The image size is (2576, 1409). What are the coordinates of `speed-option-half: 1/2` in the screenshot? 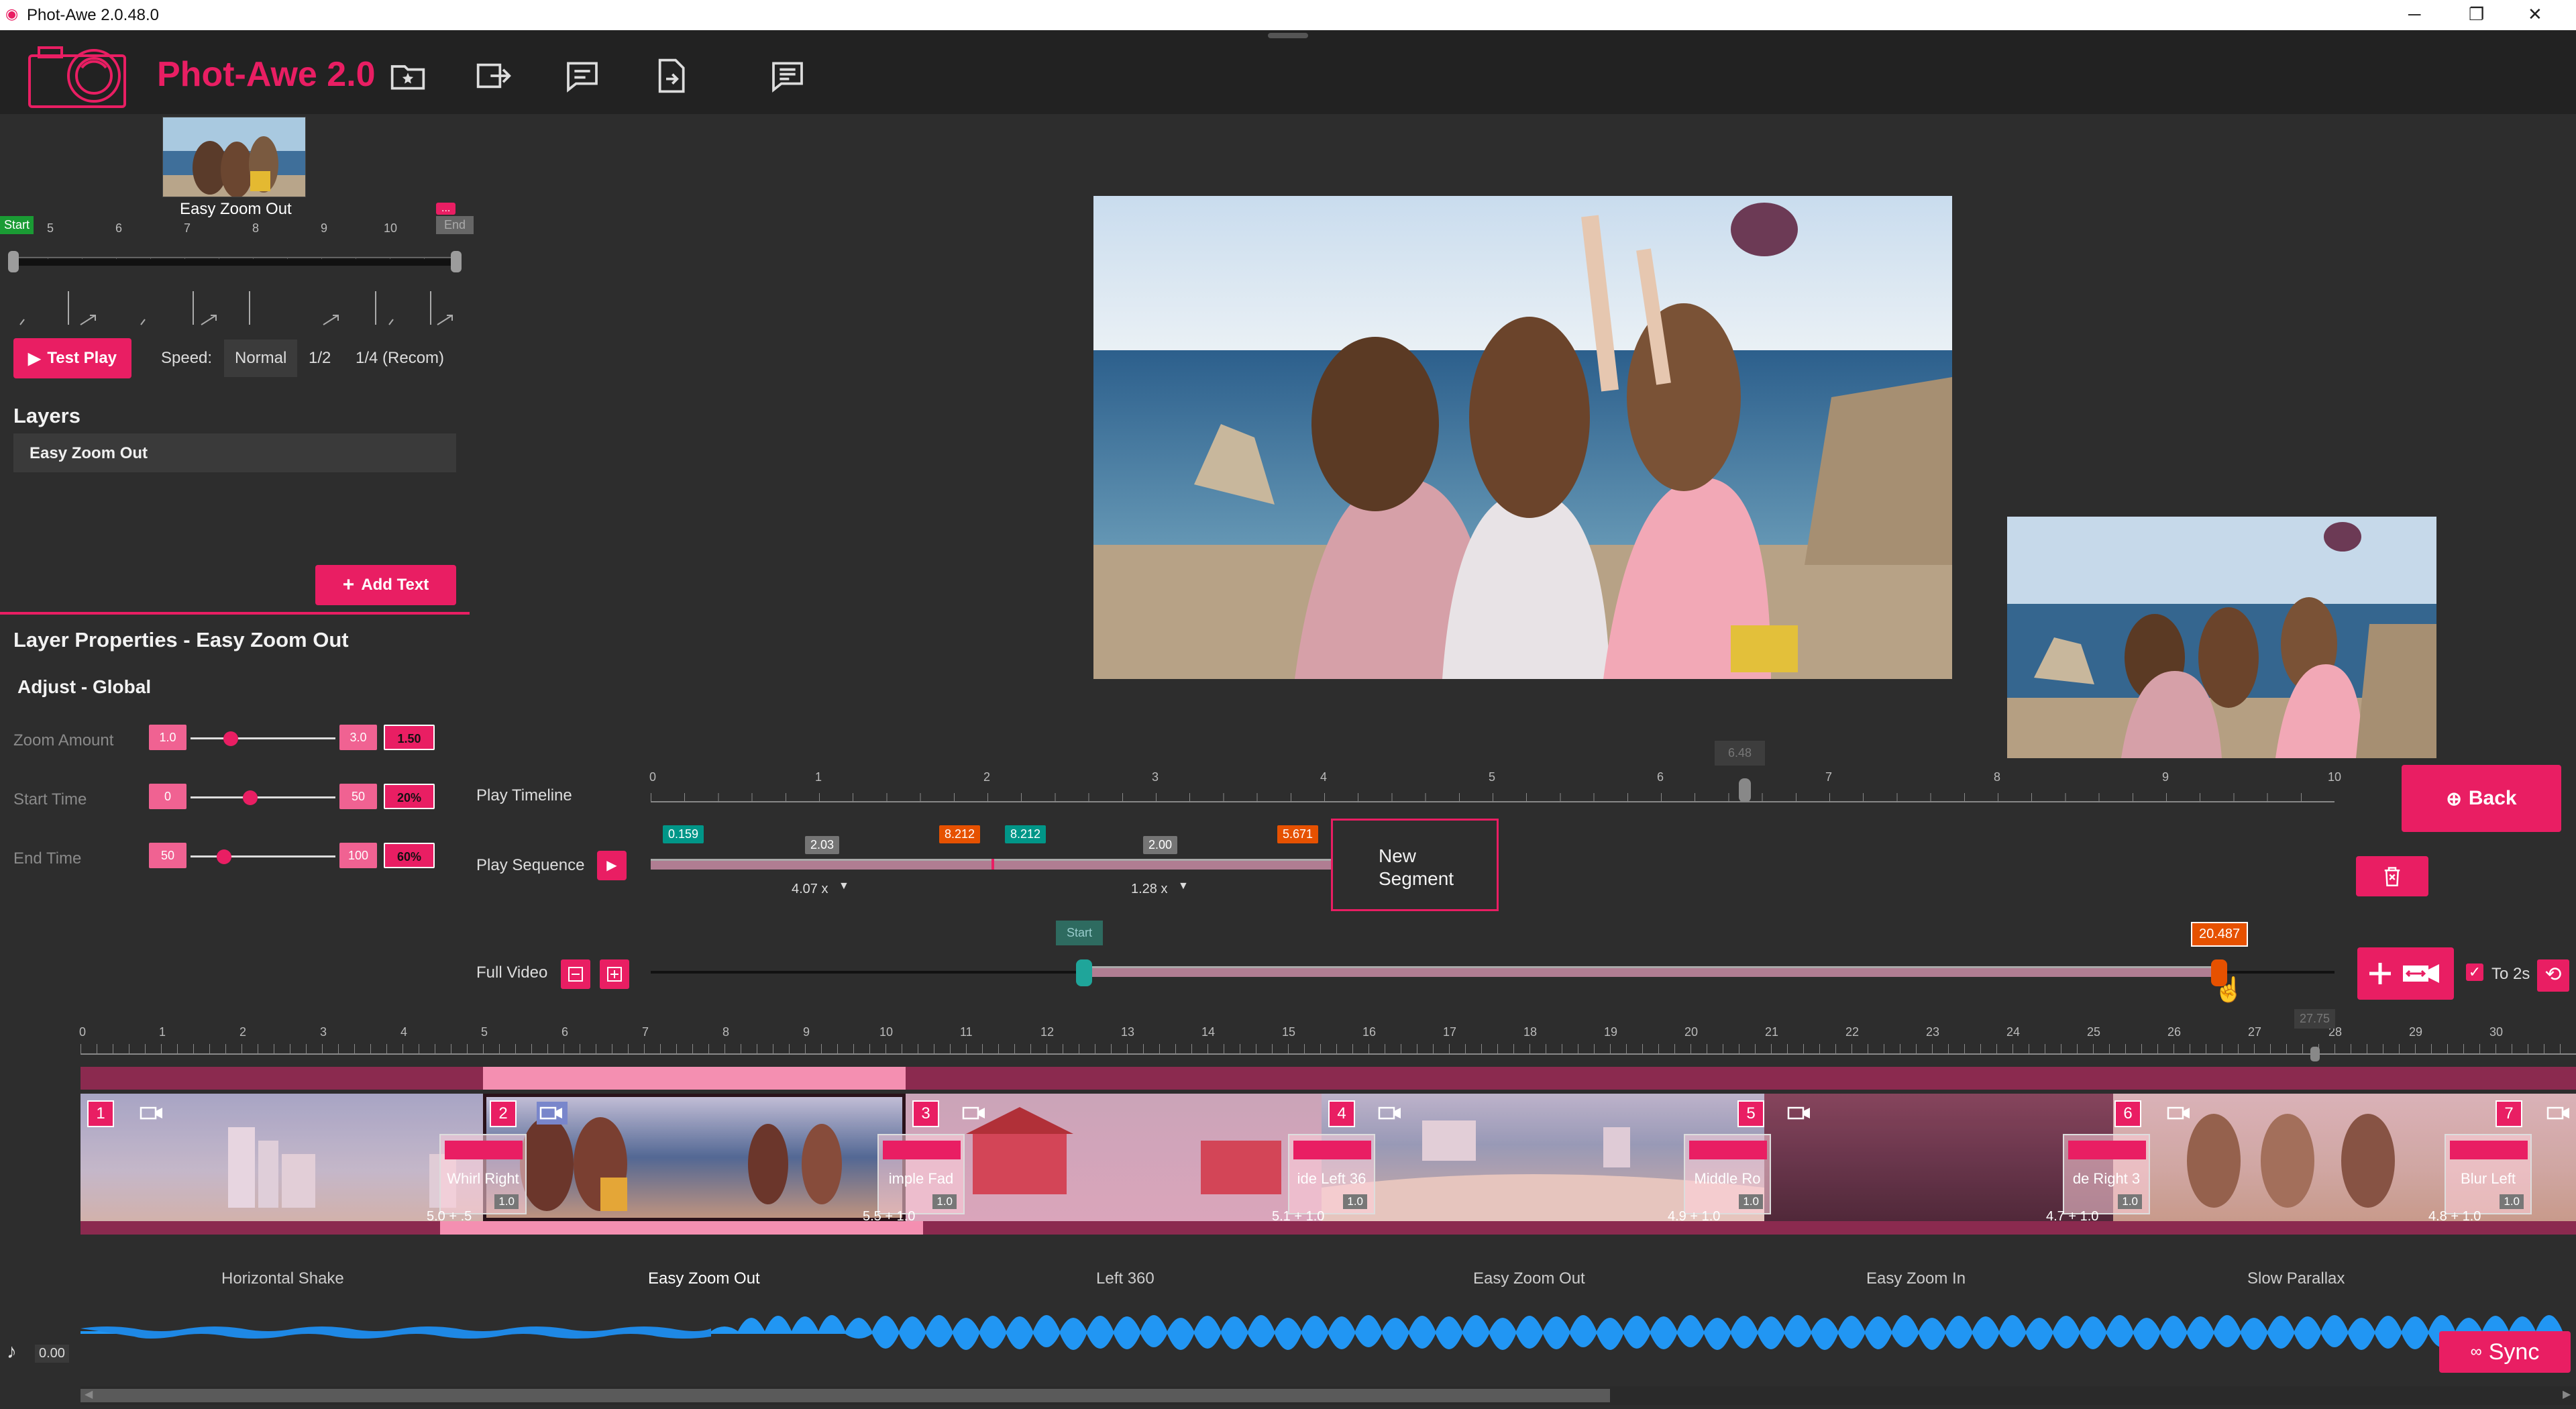 It's located at (320, 358).